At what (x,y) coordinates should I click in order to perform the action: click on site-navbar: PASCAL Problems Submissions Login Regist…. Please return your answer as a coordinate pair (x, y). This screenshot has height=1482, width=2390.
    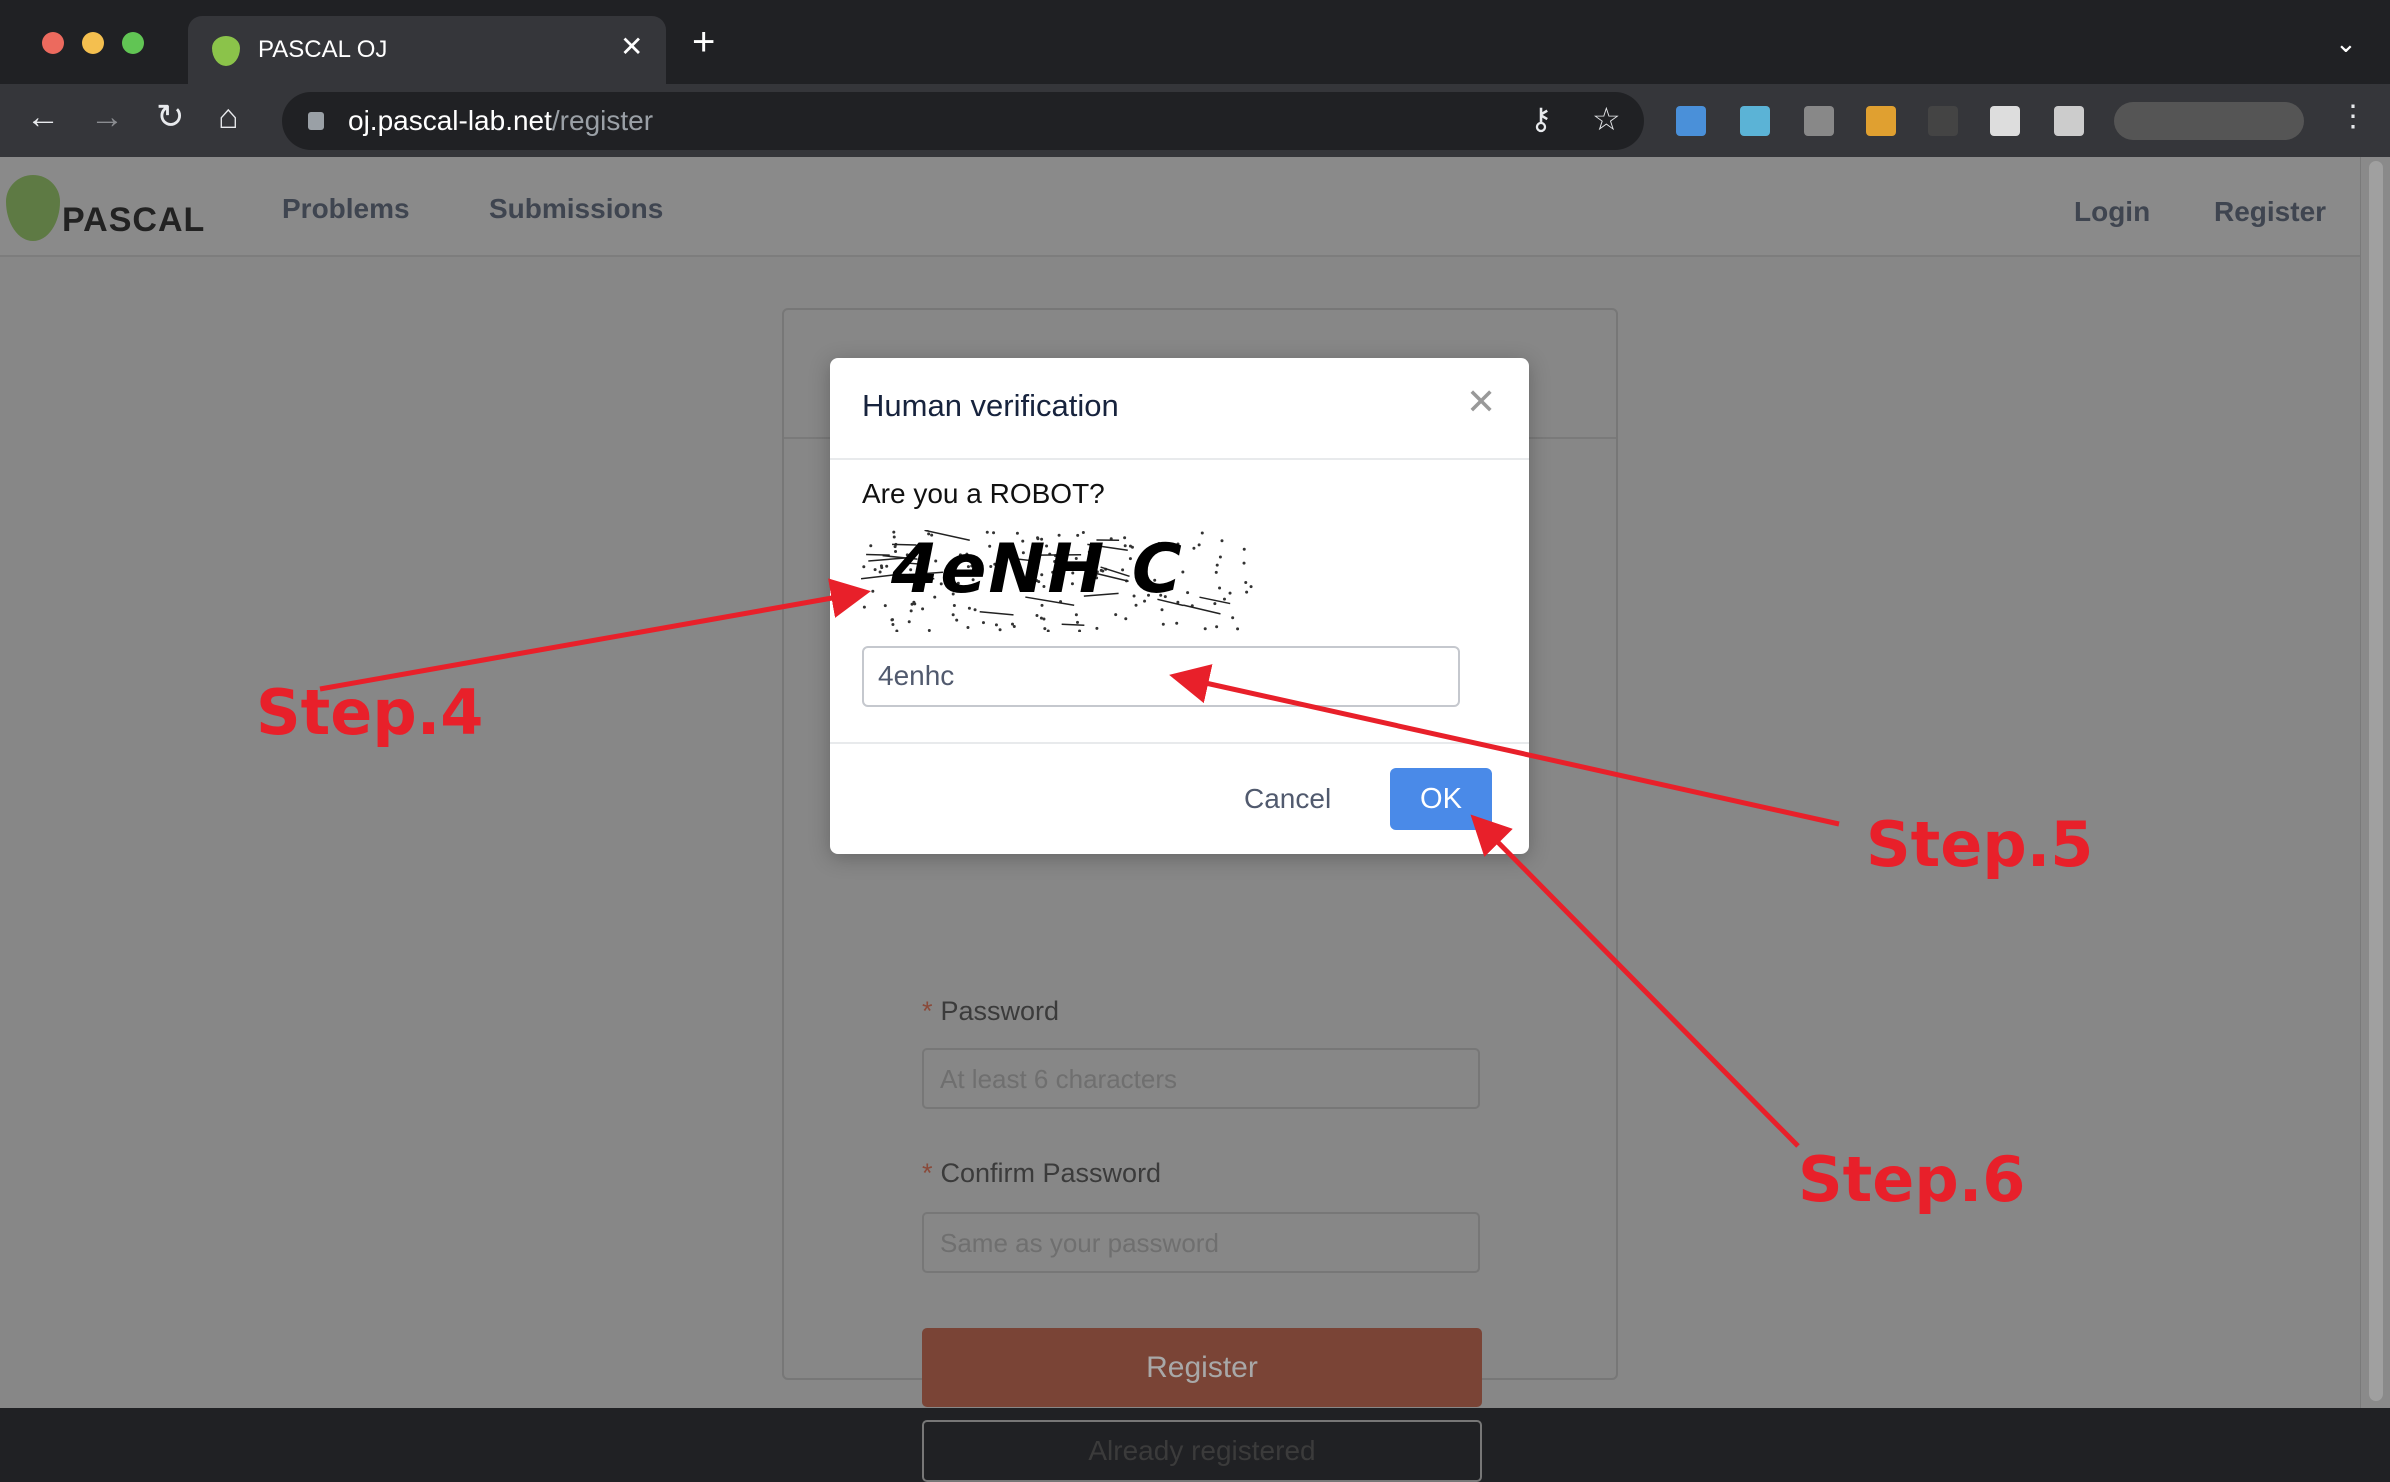
    Looking at the image, I should click on (1180, 207).